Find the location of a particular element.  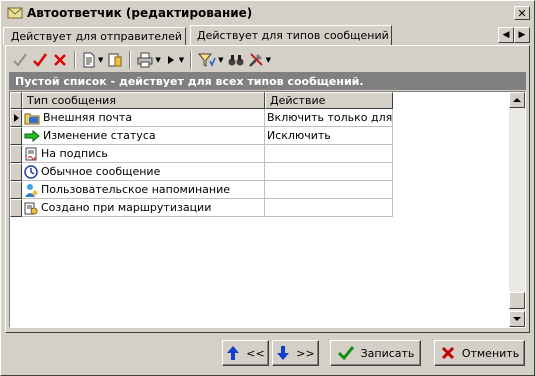

arrow-up-blue-icon is located at coordinates (233, 353).